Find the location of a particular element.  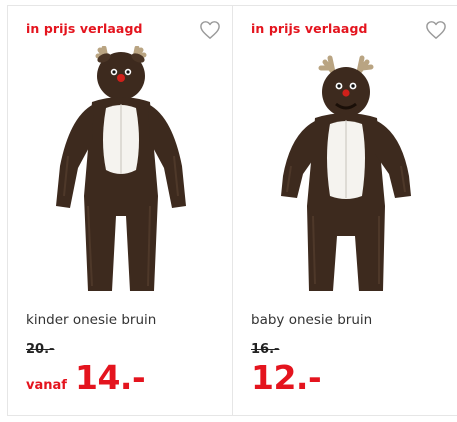

price-prefix: vanaf is located at coordinates (46, 385).